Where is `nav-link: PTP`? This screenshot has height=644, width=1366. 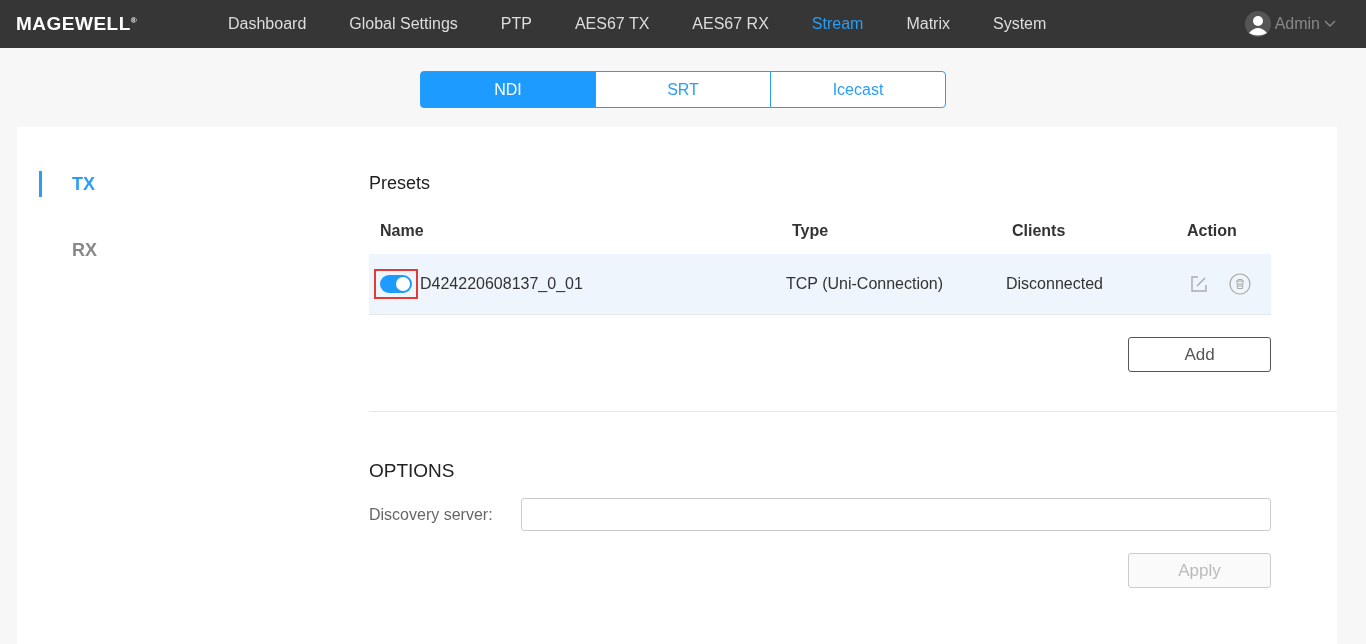
nav-link: PTP is located at coordinates (516, 24).